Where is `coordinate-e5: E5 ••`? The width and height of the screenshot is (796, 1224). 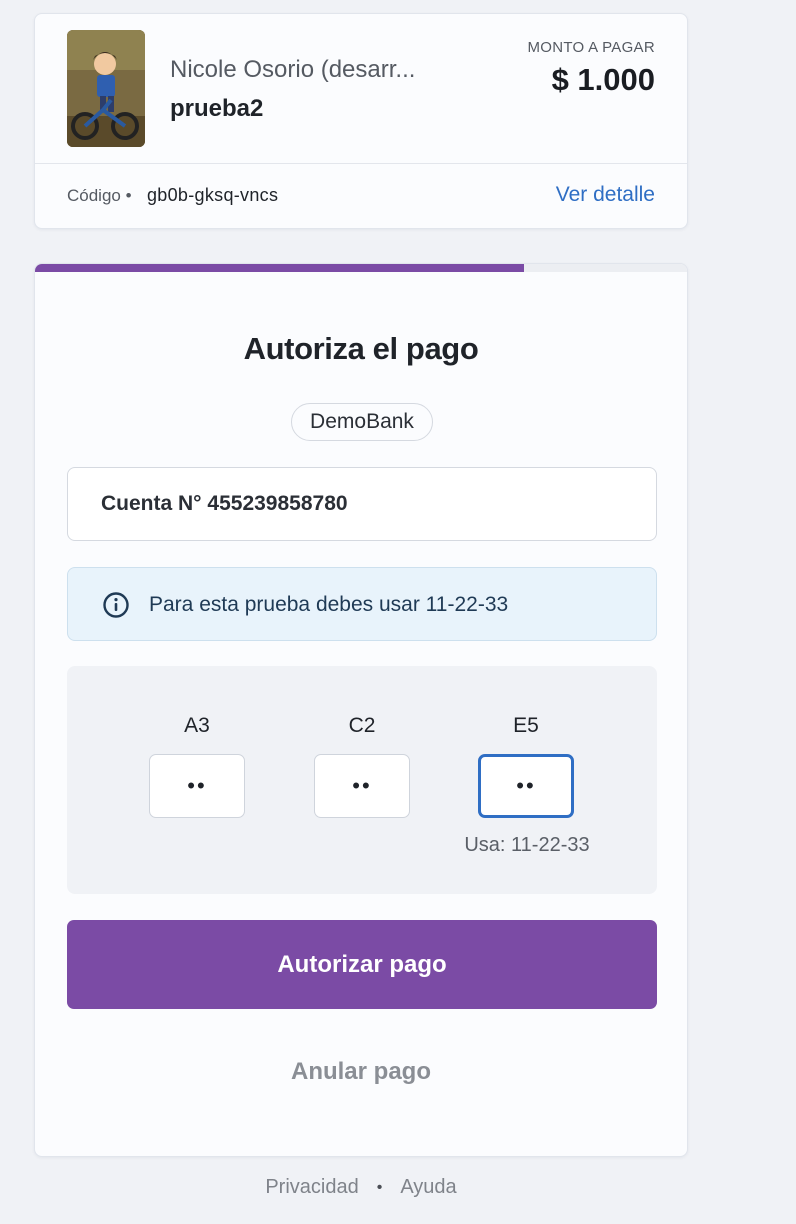 coordinate-e5: E5 •• is located at coordinates (526, 766).